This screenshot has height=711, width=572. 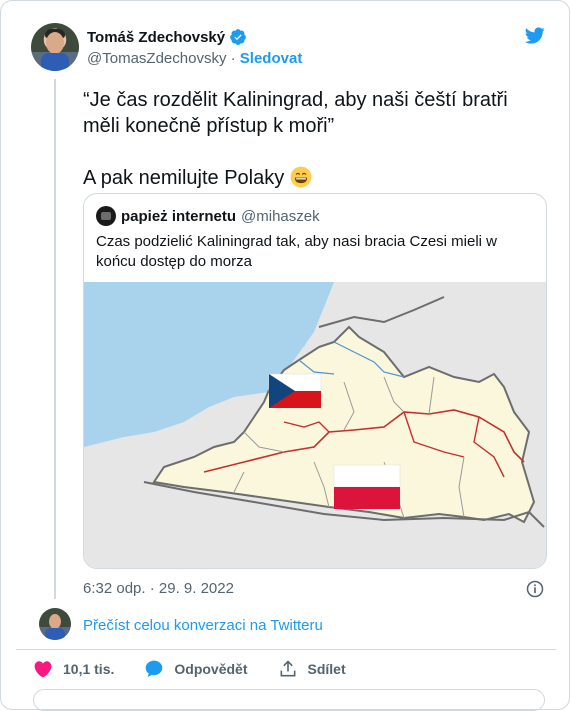 I want to click on author-handle: @TomasZdechovsky, so click(x=156, y=58).